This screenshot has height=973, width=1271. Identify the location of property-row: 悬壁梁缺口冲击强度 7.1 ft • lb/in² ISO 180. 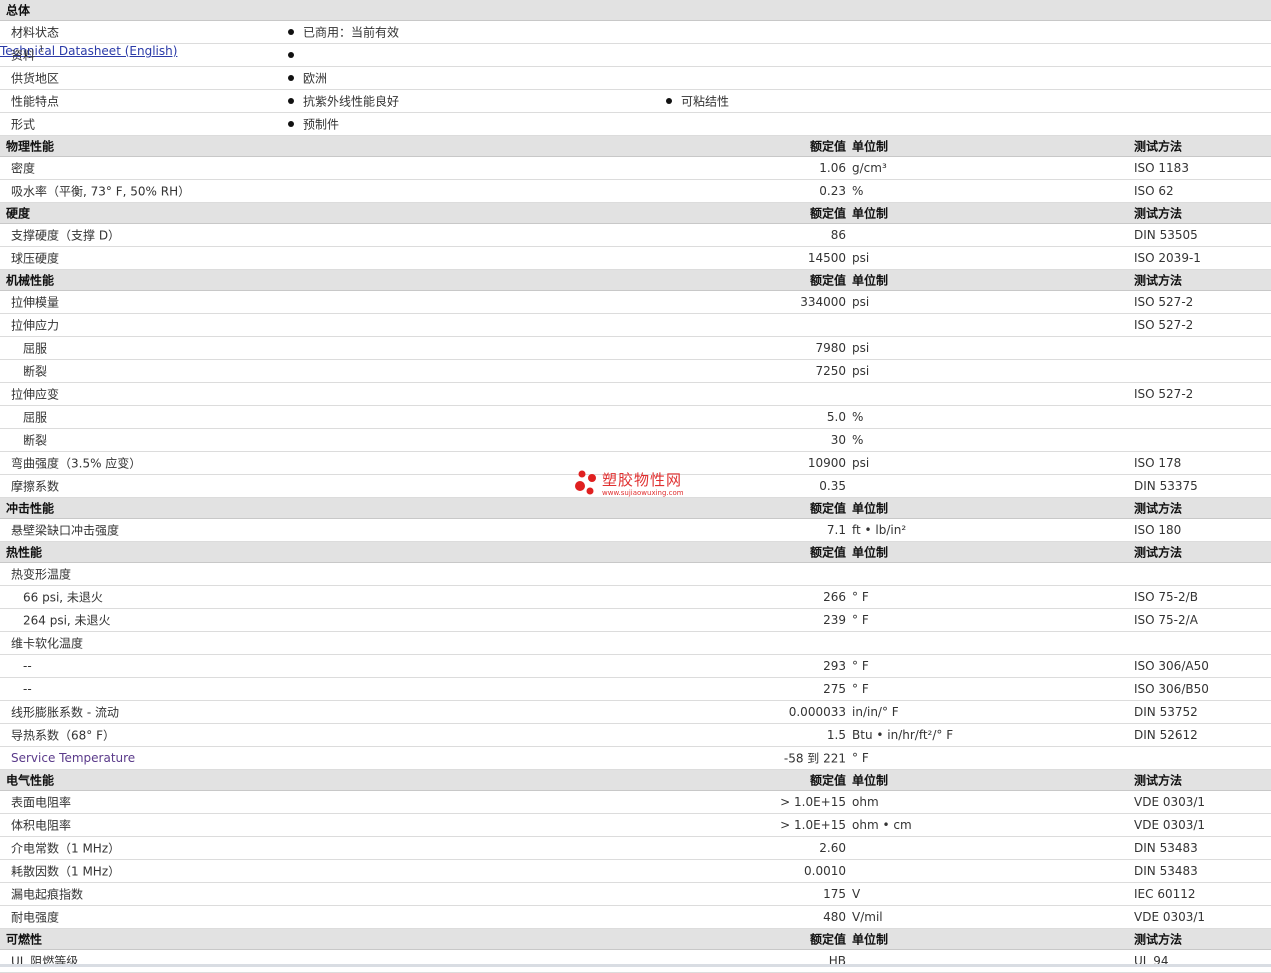
(635, 530).